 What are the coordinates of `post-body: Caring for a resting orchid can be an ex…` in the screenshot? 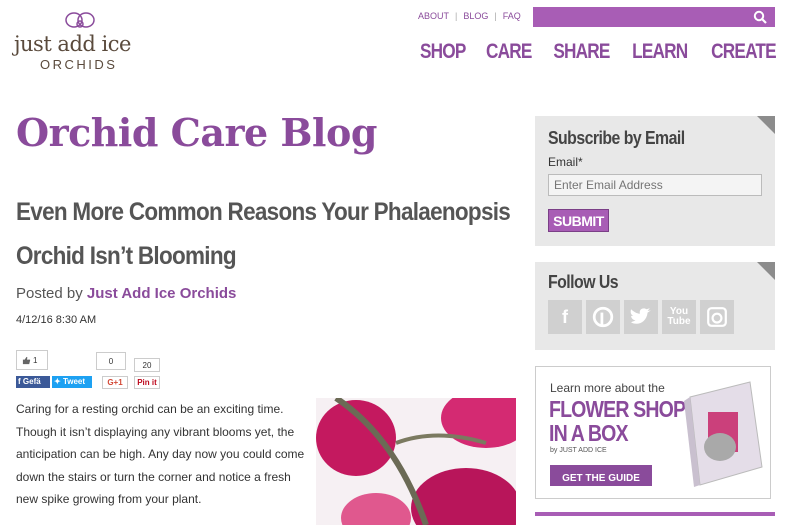 It's located at (160, 454).